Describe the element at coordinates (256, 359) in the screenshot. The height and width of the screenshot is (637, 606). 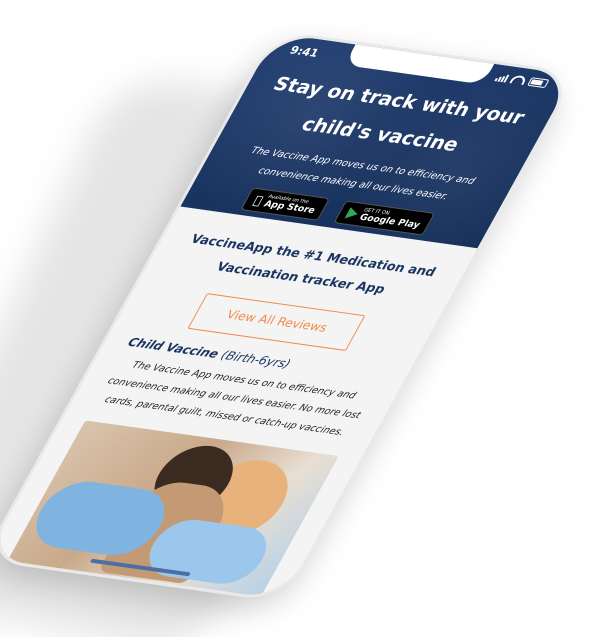
I see `section-age-range: (Birth-6yrs)` at that location.